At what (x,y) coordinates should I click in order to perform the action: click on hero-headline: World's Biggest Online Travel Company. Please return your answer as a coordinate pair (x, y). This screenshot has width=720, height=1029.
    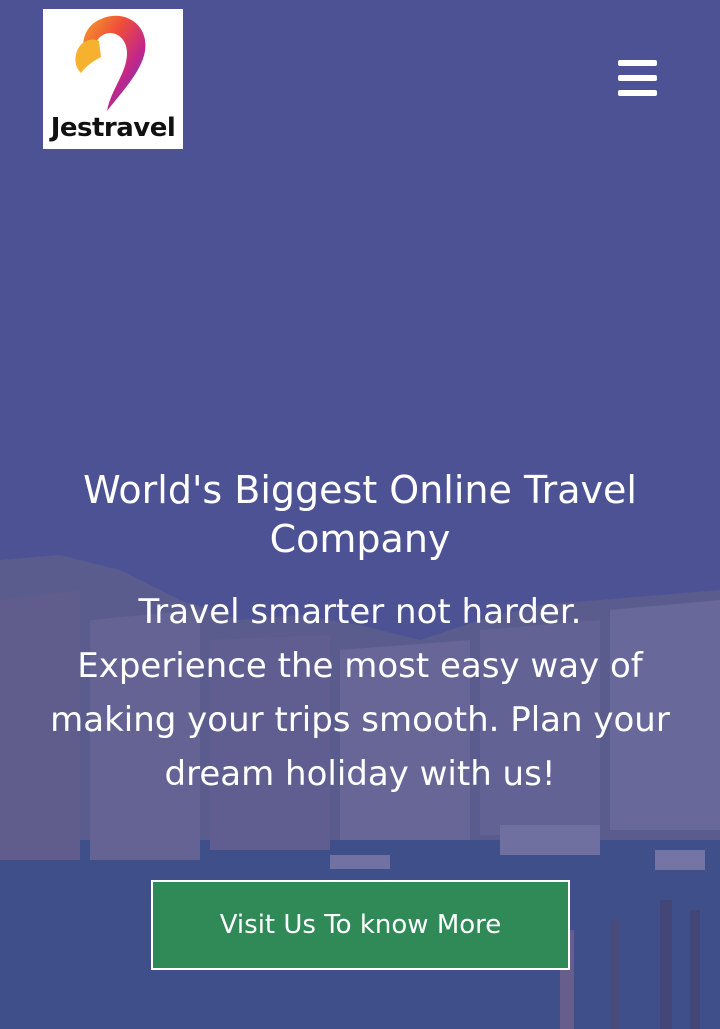
    Looking at the image, I should click on (360, 514).